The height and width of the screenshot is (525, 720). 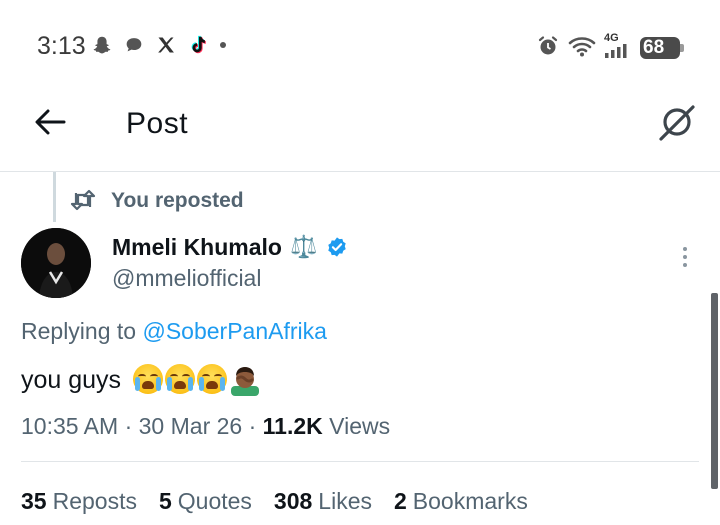 What do you see at coordinates (360, 171) in the screenshot?
I see `header-divider` at bounding box center [360, 171].